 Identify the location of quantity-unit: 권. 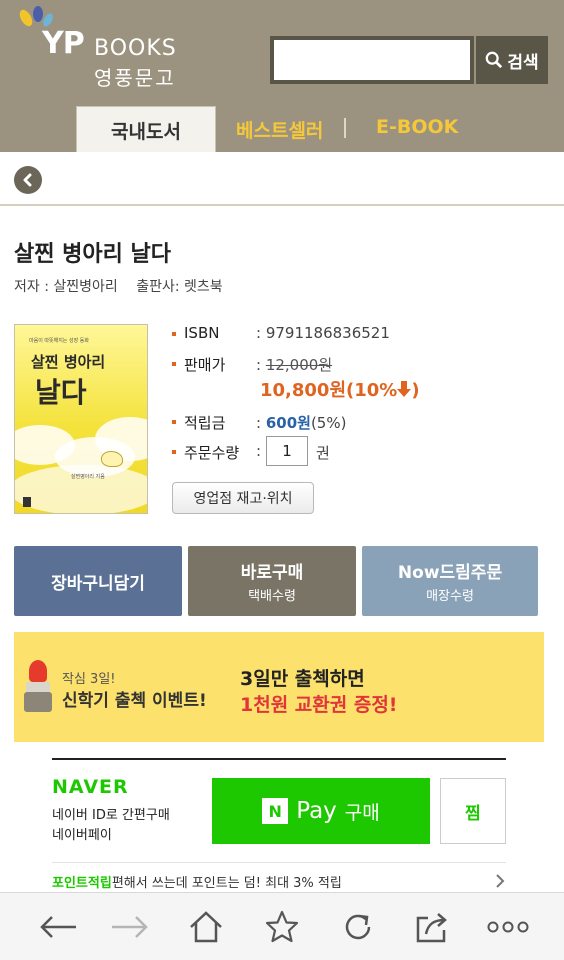
(323, 453).